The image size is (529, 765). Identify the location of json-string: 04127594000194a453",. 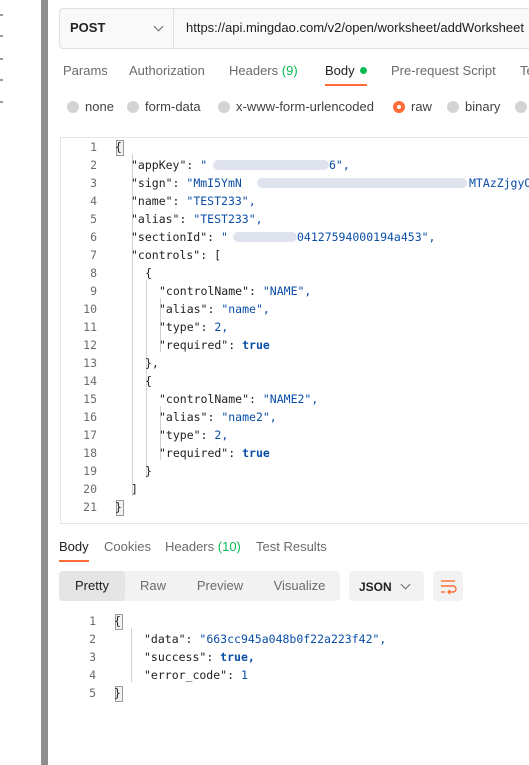
(366, 237).